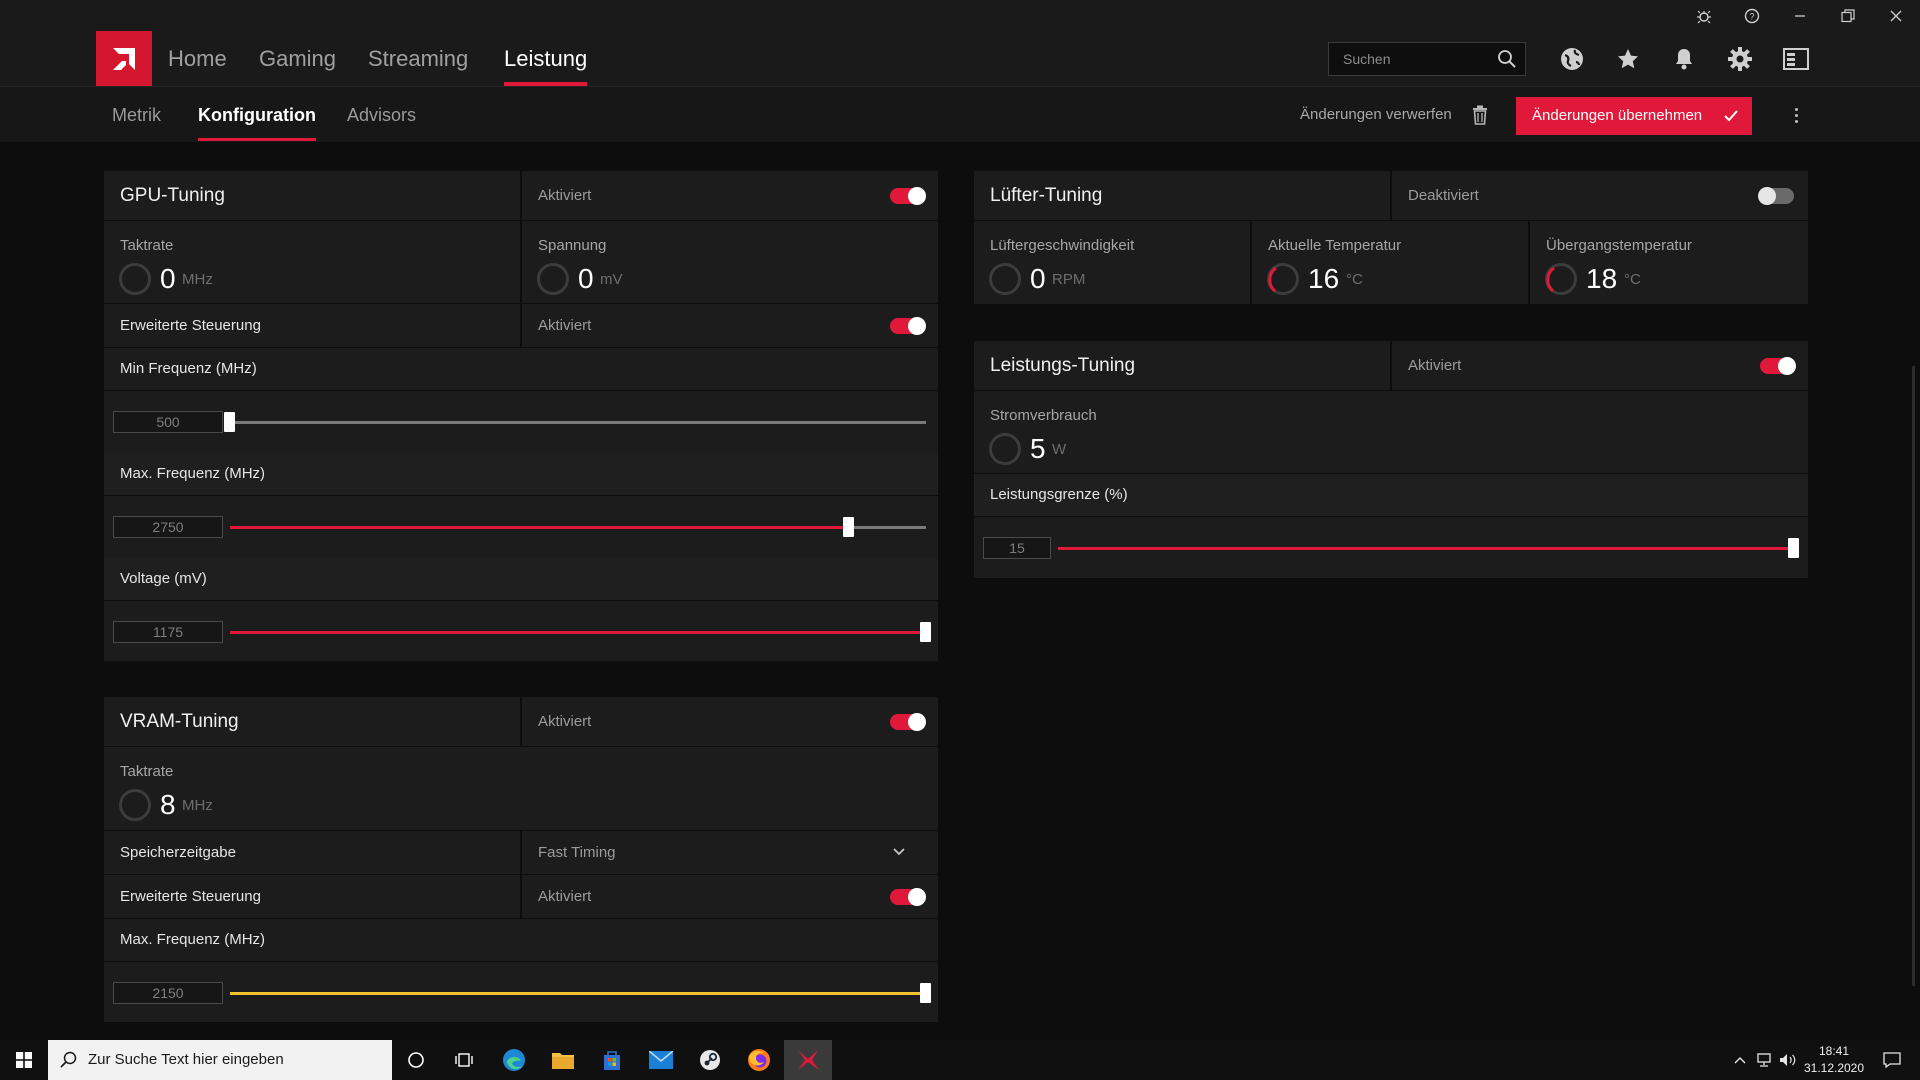  I want to click on vram-tuning-toggle, so click(908, 722).